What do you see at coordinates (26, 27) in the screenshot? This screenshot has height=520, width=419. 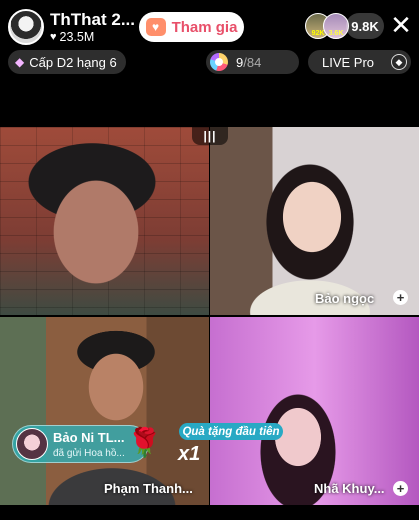 I see `host-avatar` at bounding box center [26, 27].